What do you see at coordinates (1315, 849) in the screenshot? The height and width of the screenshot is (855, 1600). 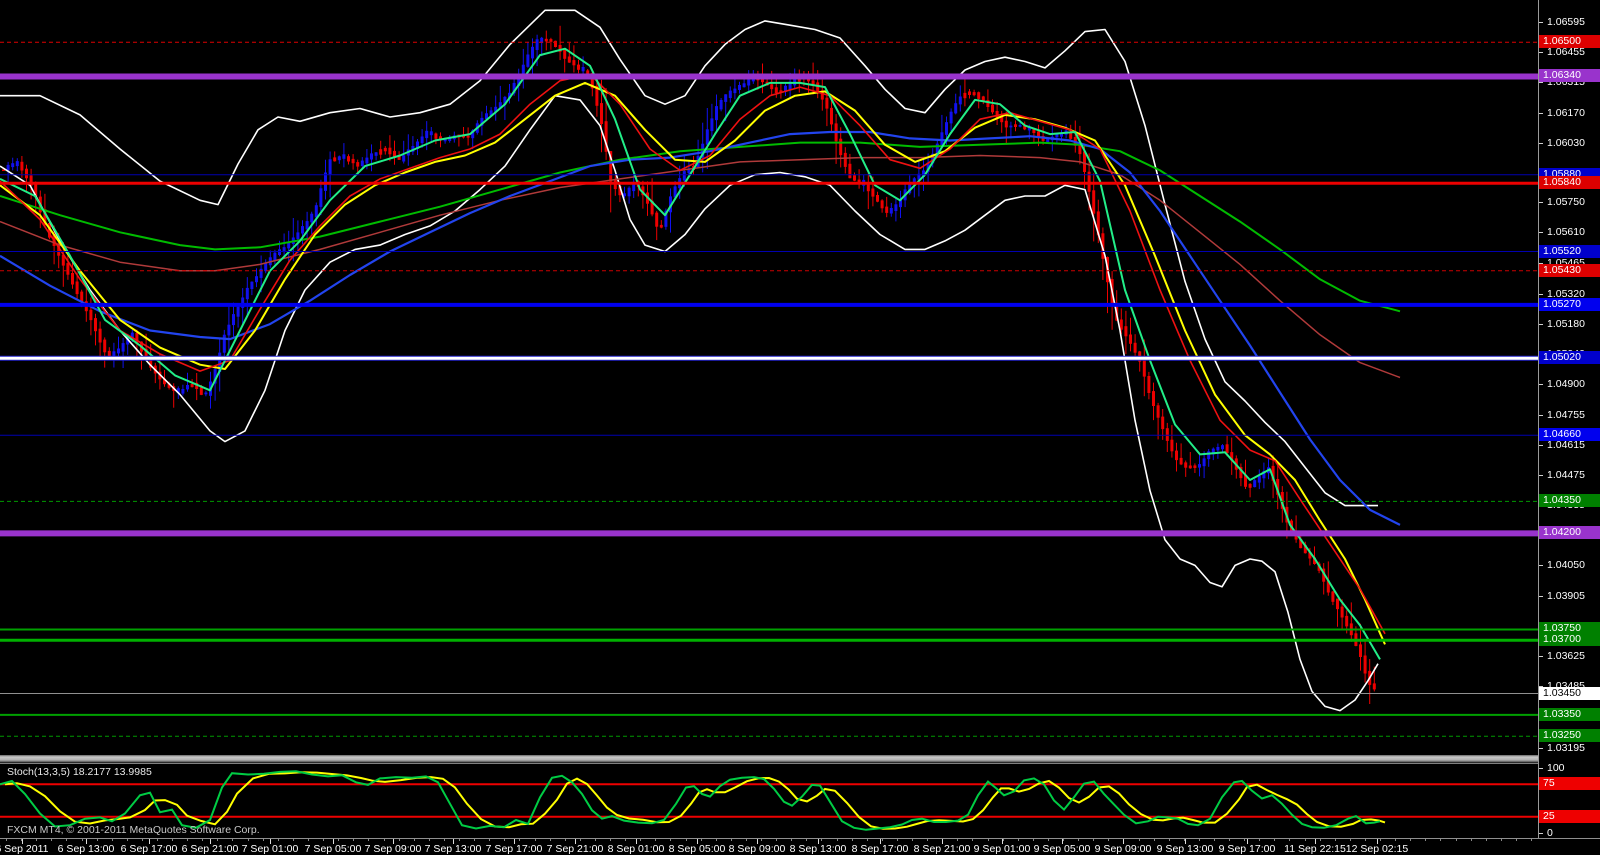 I see `time-label: 11 Sep 22:15` at bounding box center [1315, 849].